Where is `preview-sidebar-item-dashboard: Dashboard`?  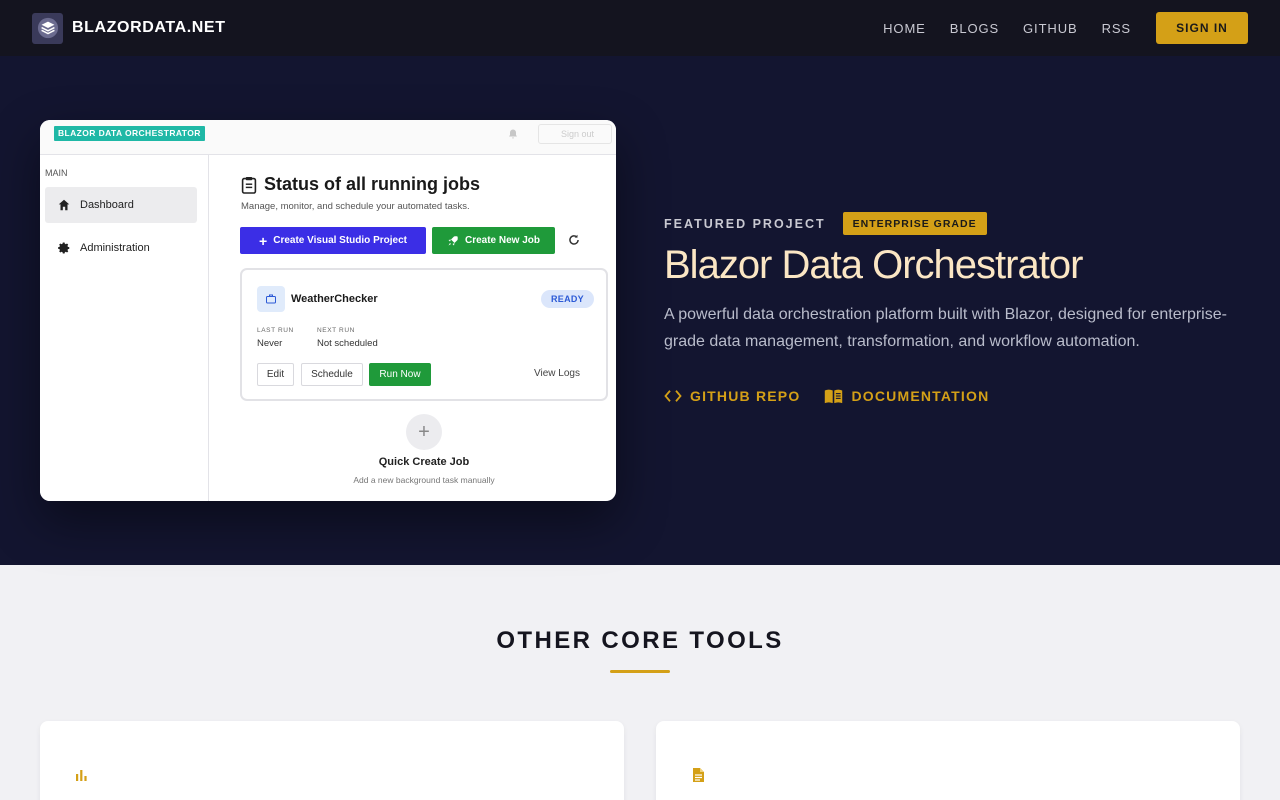
preview-sidebar-item-dashboard: Dashboard is located at coordinates (121, 205).